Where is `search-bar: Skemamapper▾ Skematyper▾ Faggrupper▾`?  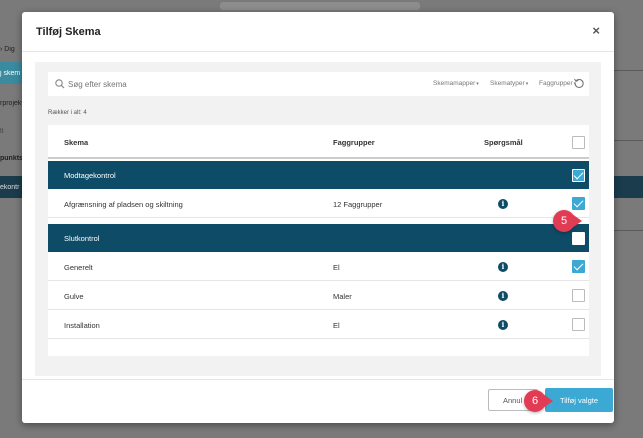
search-bar: Skemamapper▾ Skematyper▾ Faggrupper▾ is located at coordinates (318, 84).